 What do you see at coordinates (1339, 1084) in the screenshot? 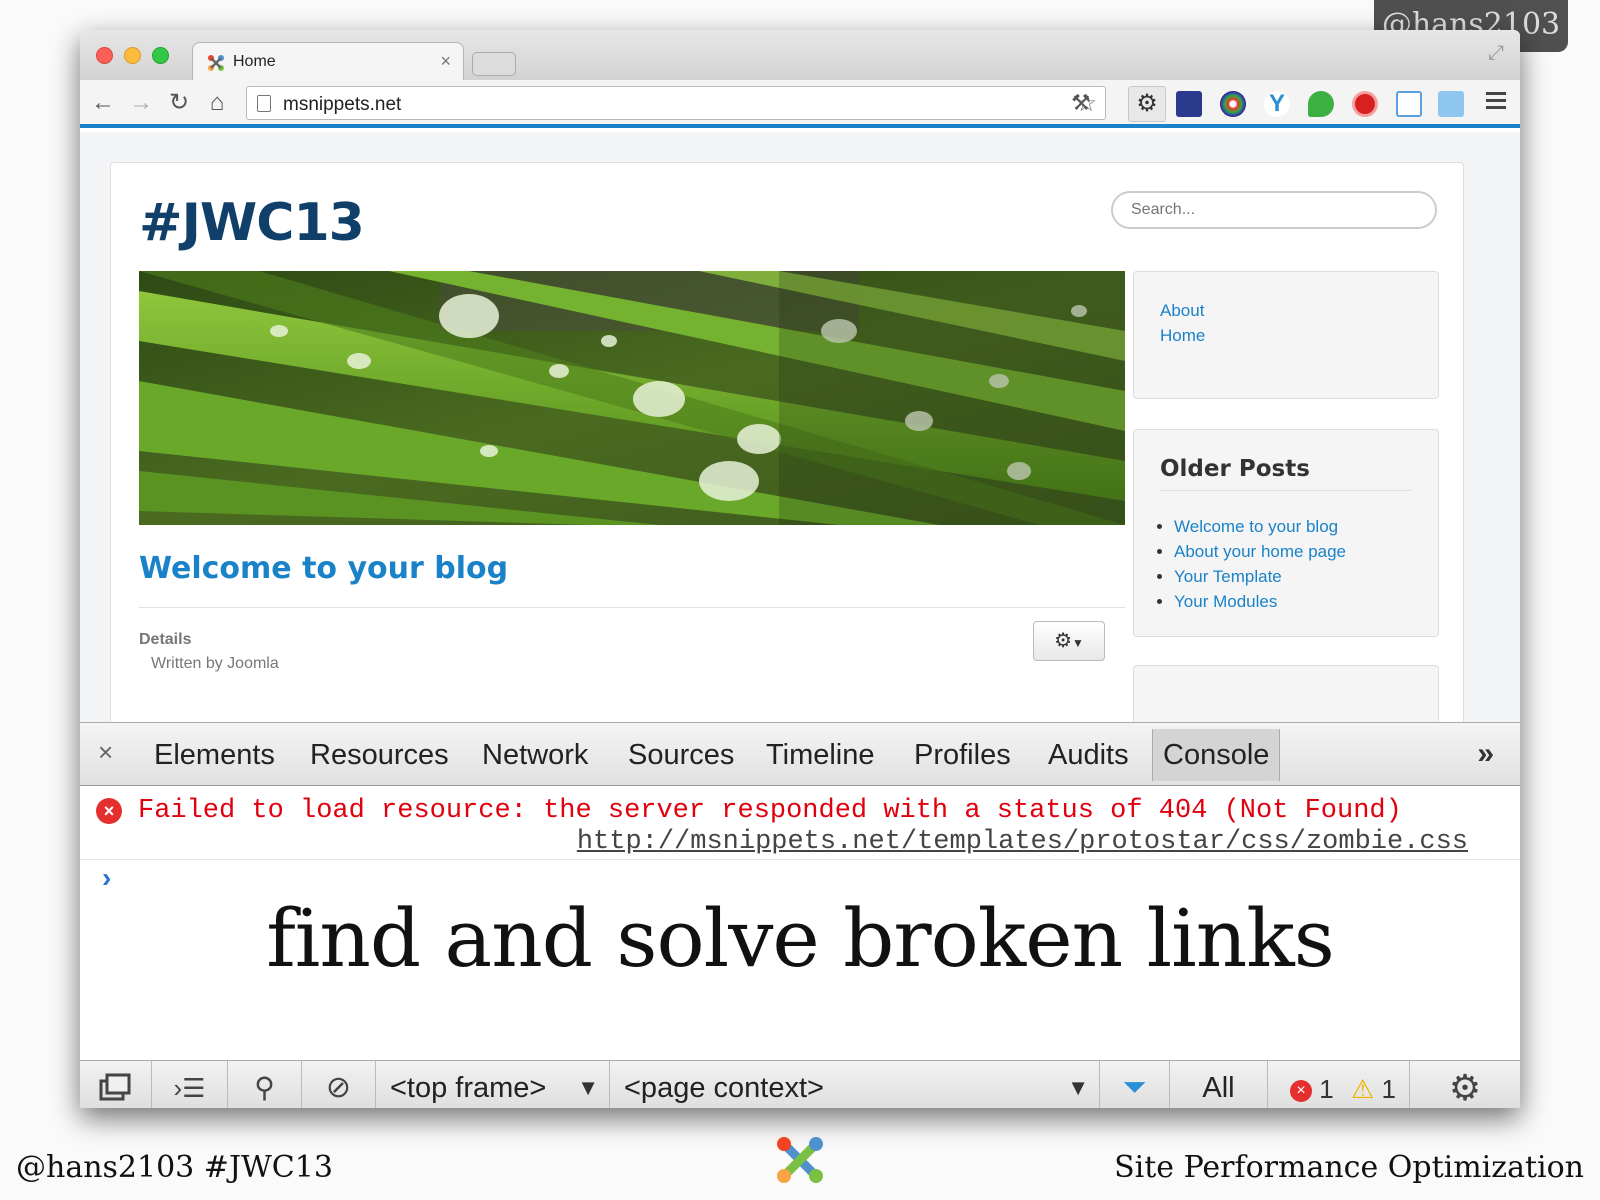
I see `error-warning-counts: × 1 ⚠ 1` at bounding box center [1339, 1084].